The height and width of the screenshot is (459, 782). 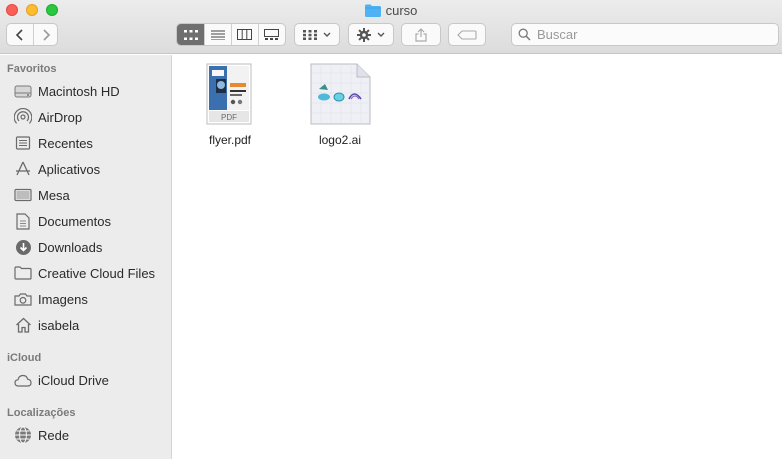 I want to click on sidebar-item-macintosh-hd: Macintosh HD, so click(x=92, y=91).